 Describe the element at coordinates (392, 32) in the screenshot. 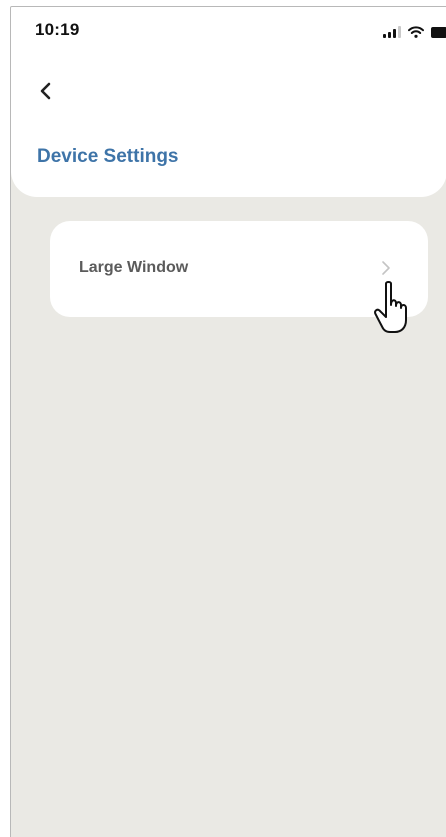

I see `cellular-signal-icon` at that location.